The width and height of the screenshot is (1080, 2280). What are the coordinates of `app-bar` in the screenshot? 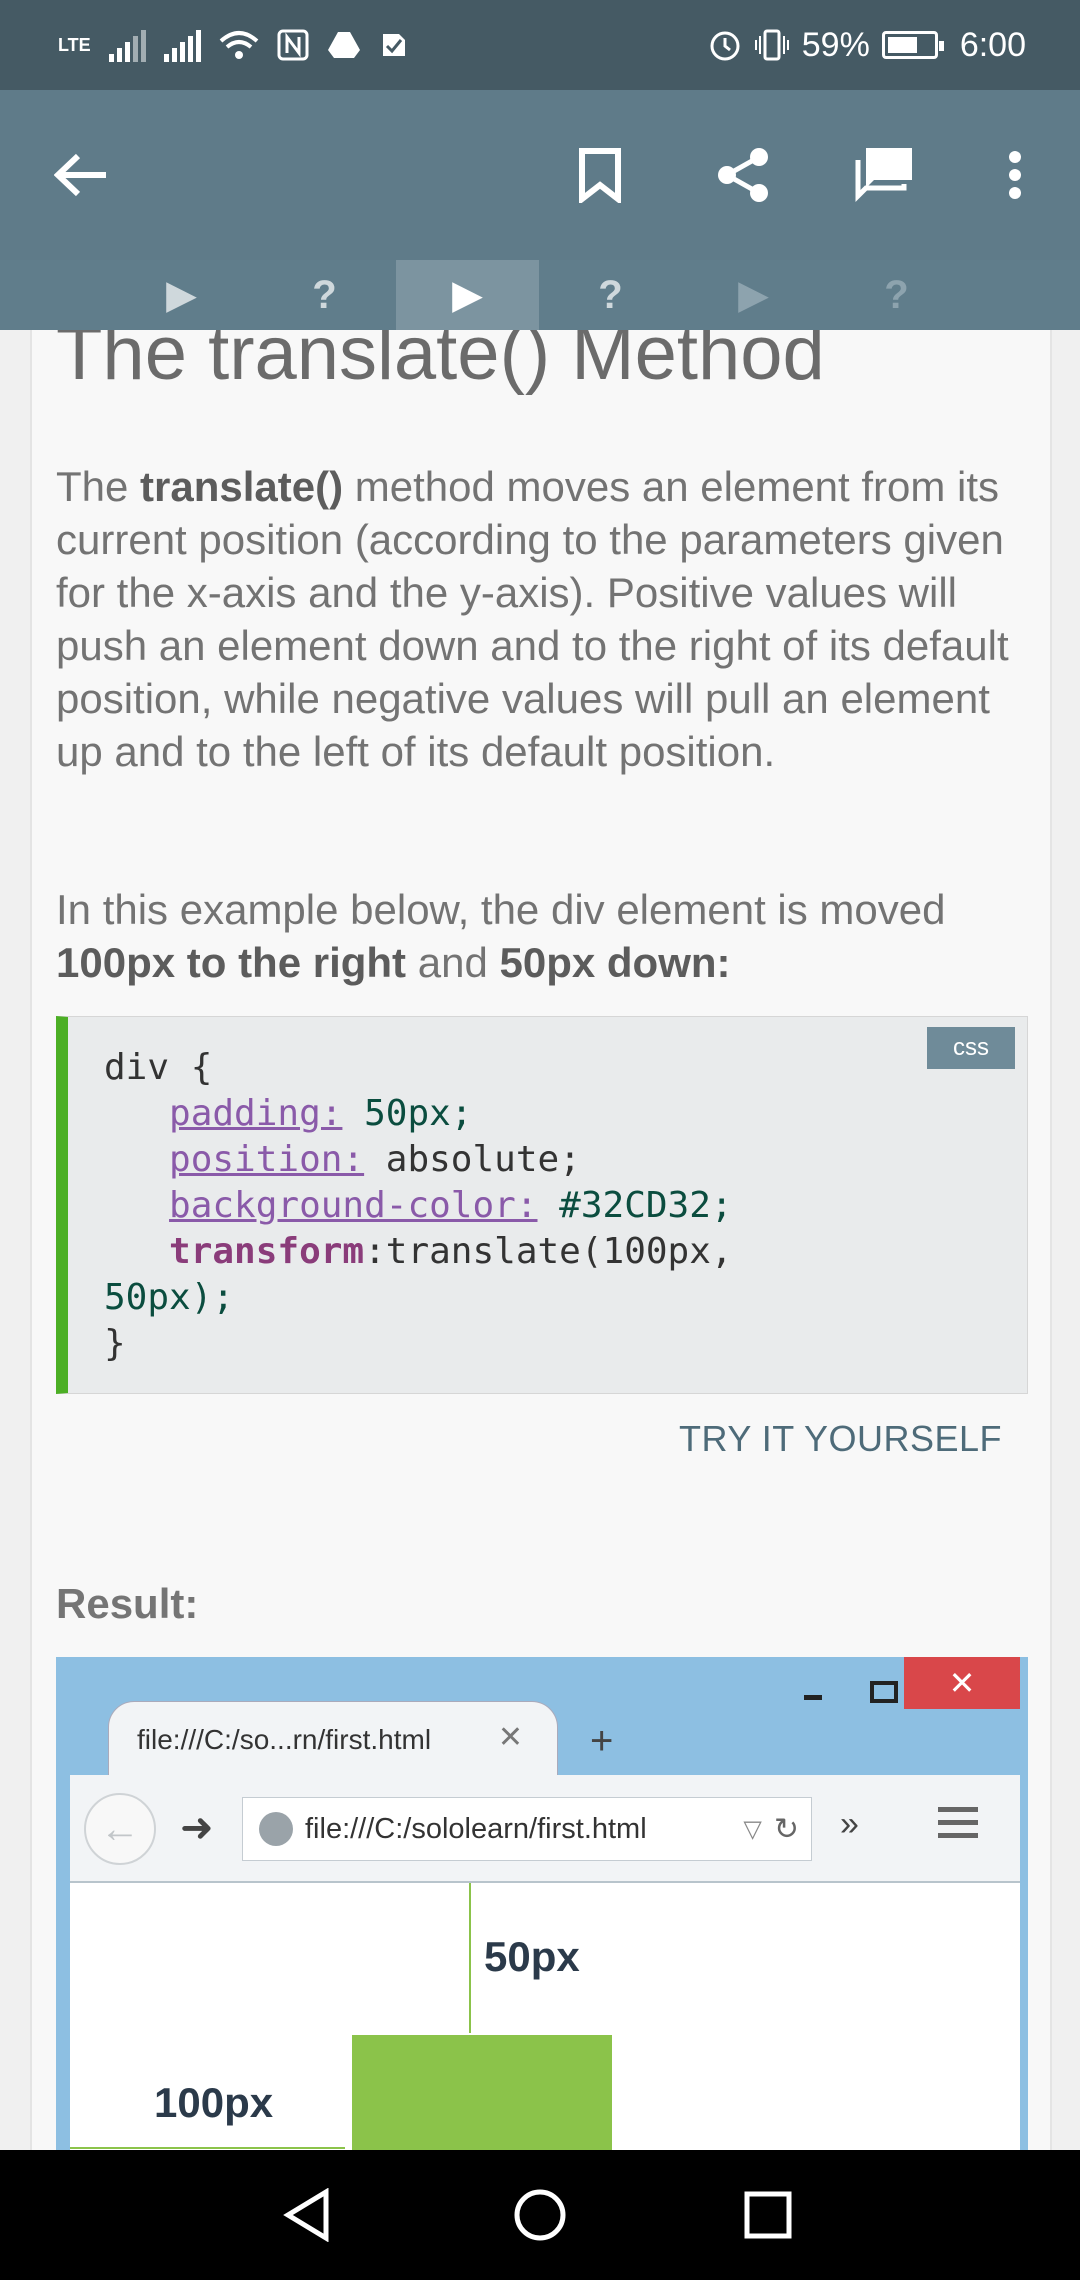 It's located at (540, 175).